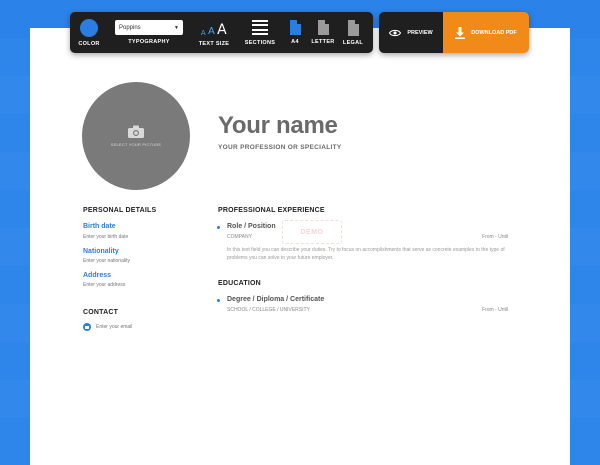  What do you see at coordinates (295, 42) in the screenshot?
I see `a4-label: A4` at bounding box center [295, 42].